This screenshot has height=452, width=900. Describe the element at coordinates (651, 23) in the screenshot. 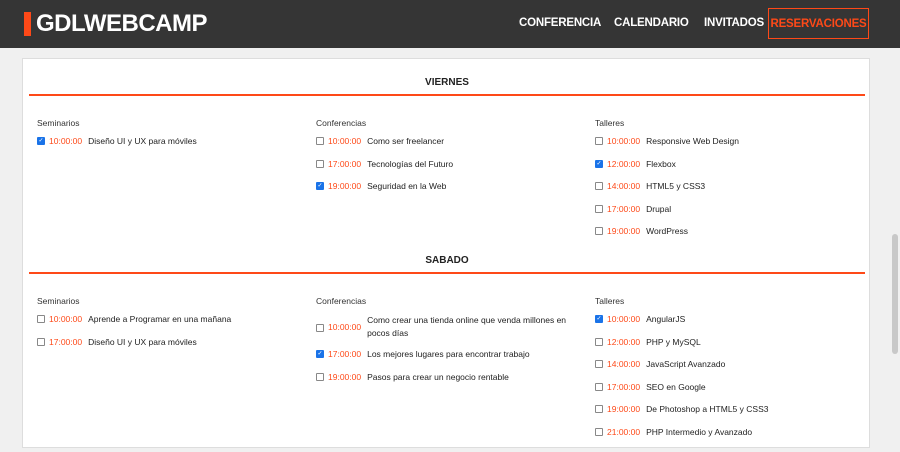

I see `nav-calendario: CALENDARIO` at that location.